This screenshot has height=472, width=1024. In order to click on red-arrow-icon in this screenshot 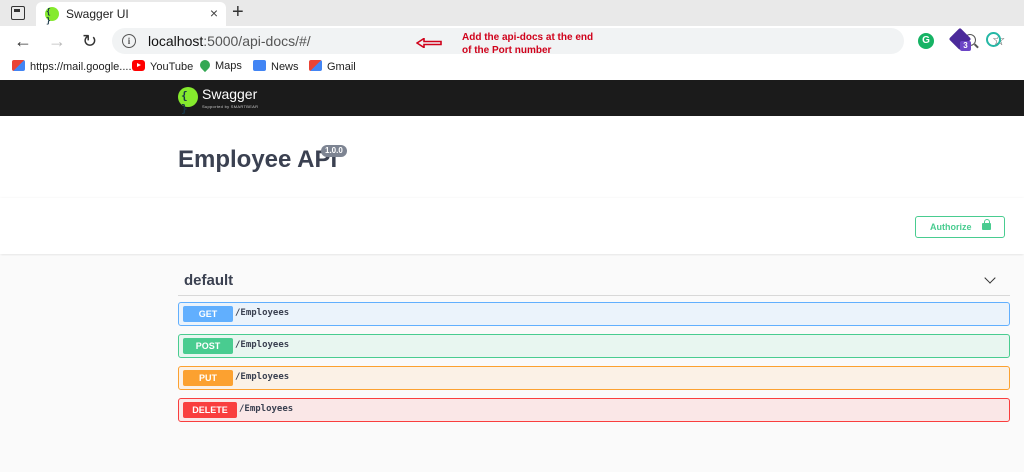, I will do `click(429, 43)`.